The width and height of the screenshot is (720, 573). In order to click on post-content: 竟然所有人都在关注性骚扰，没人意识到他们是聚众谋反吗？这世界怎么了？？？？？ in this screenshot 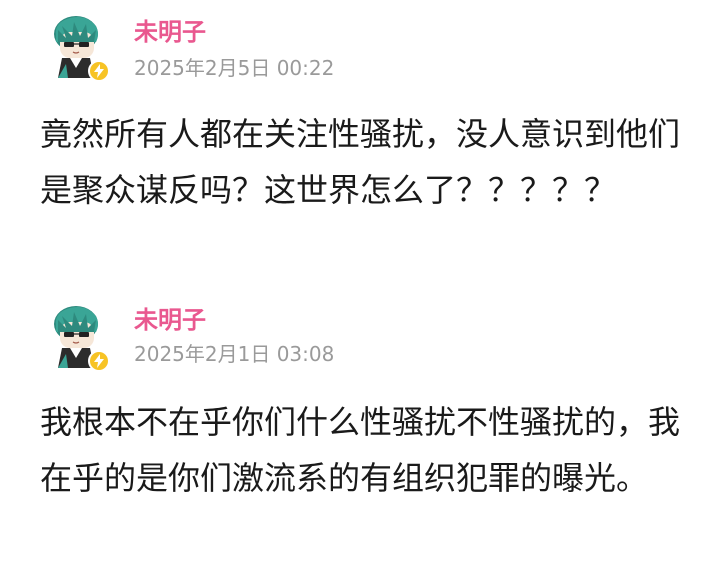, I will do `click(360, 162)`.